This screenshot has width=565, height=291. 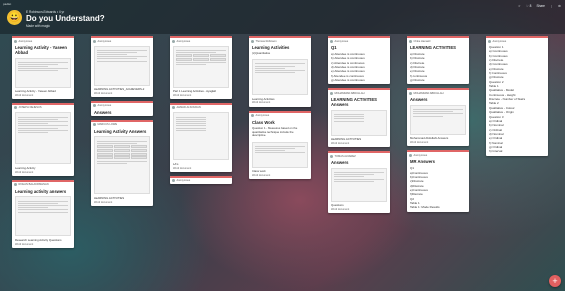 What do you see at coordinates (271, 47) in the screenshot?
I see `post-title: Learning Activities` at bounding box center [271, 47].